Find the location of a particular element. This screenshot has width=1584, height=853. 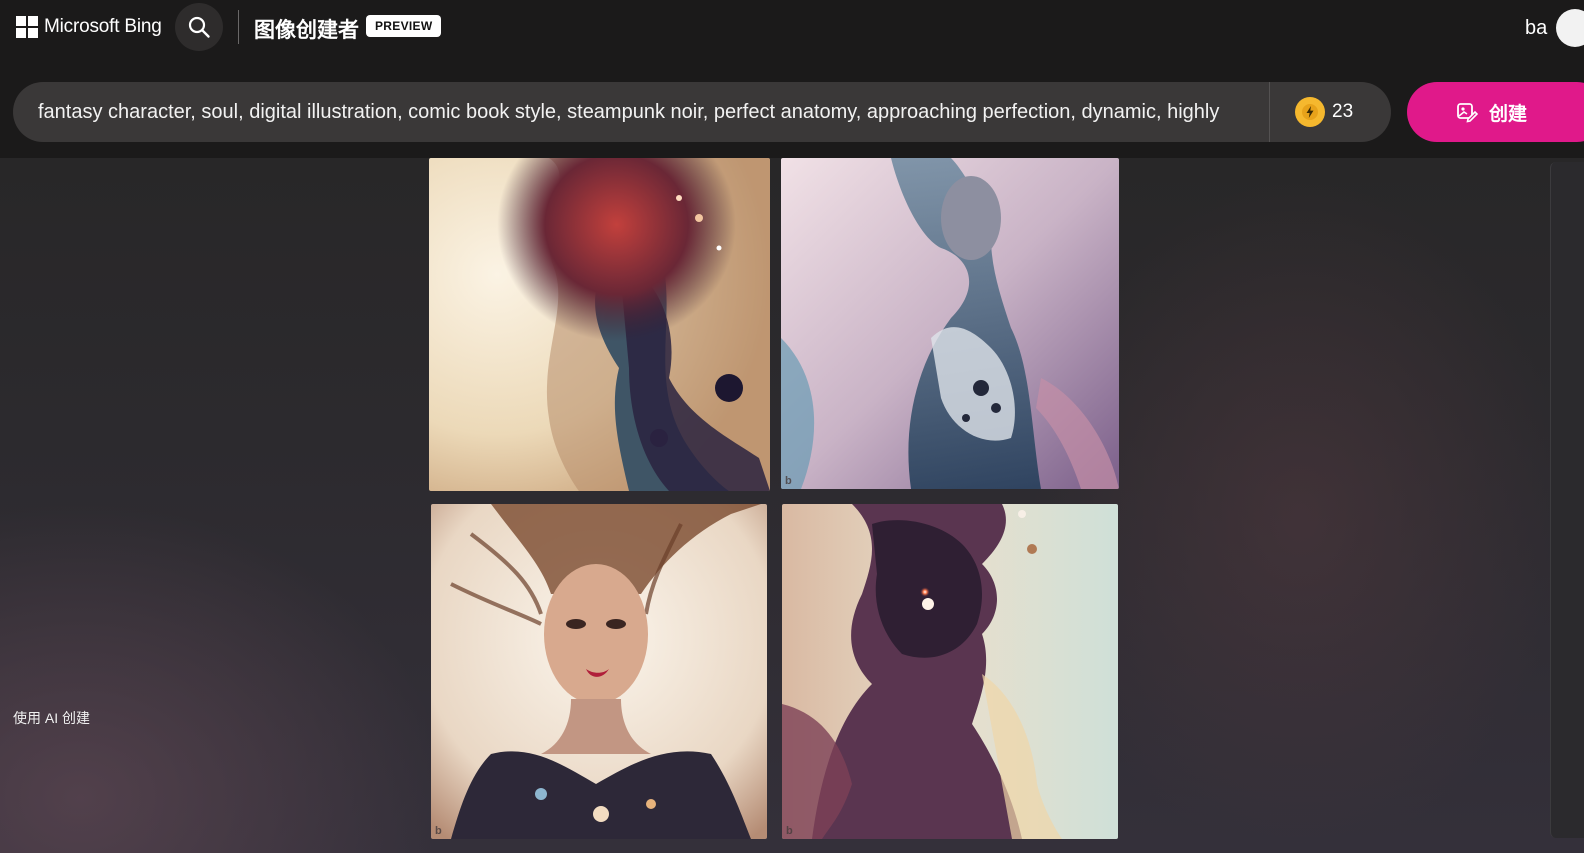

create-with-ai-label: 使用 AI 创建 is located at coordinates (52, 718).